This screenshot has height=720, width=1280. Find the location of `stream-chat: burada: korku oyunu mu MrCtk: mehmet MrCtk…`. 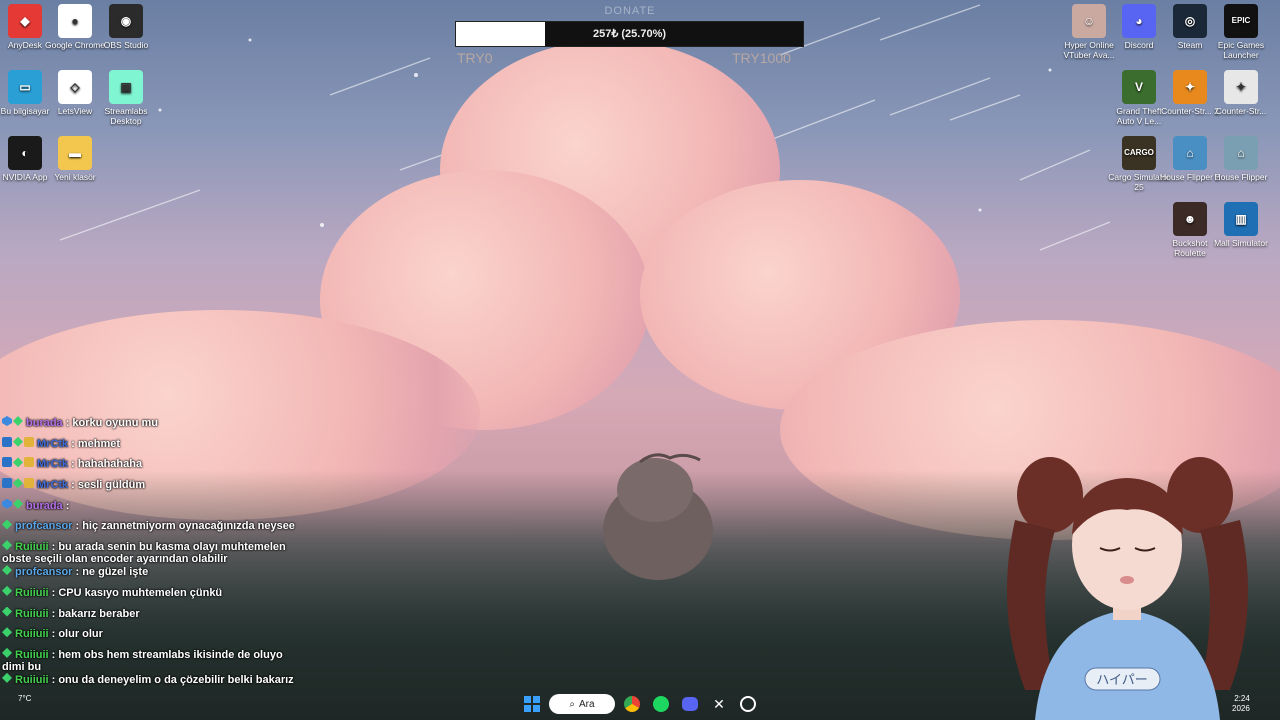

stream-chat: burada: korku oyunu mu MrCtk: mehmet MrCtk… is located at coordinates (152, 555).